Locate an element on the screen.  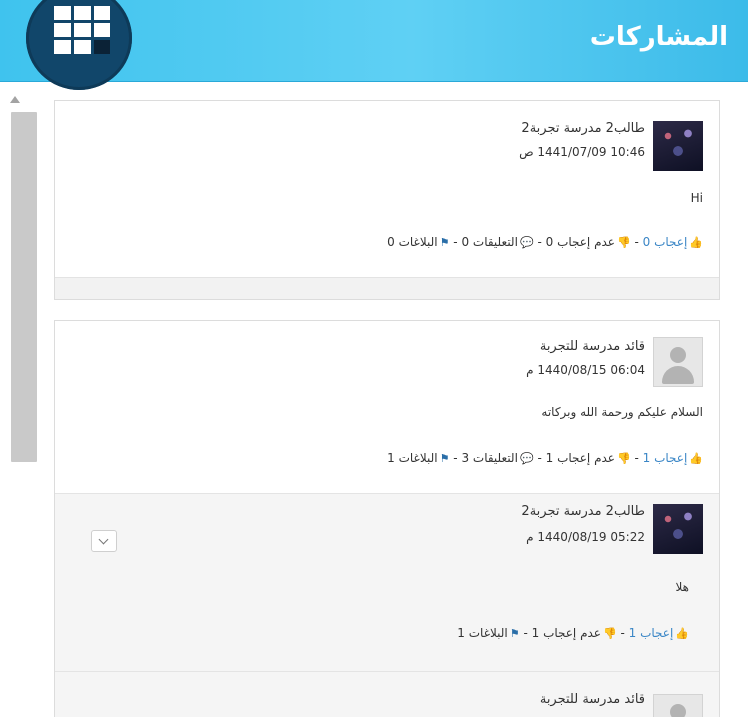
post-date: 10:46 1441/07/09 ص is located at coordinates (582, 152).